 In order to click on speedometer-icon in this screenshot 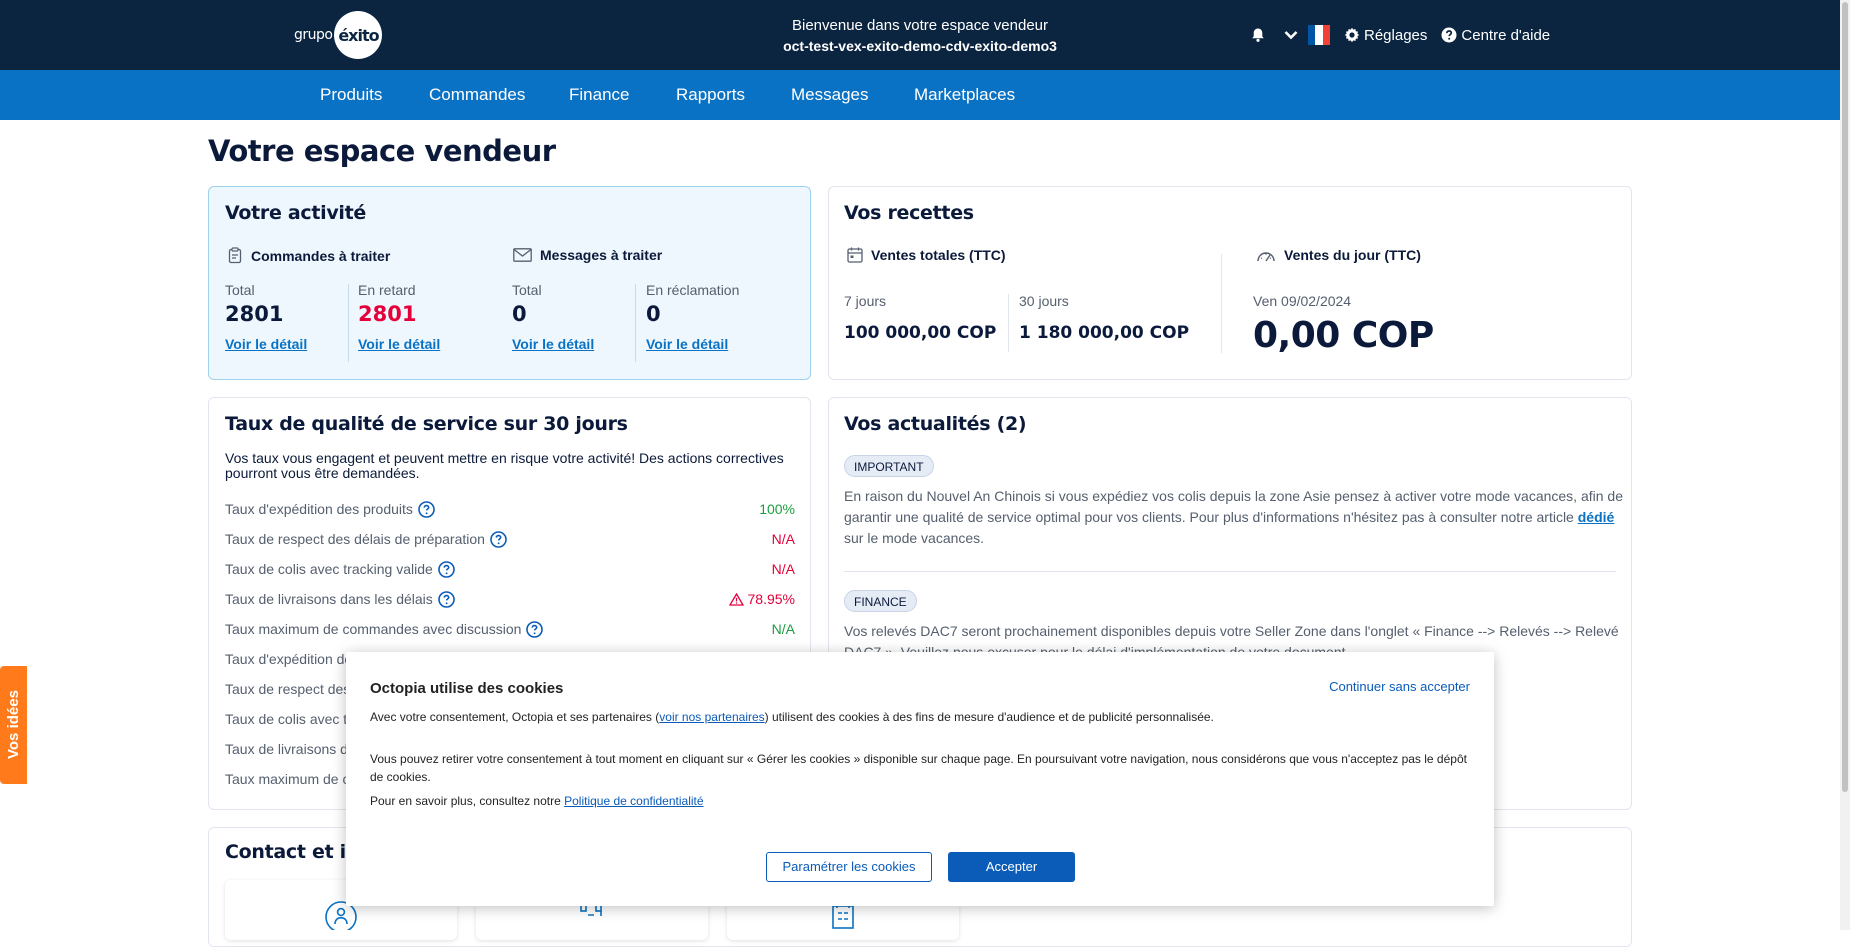, I will do `click(1266, 256)`.